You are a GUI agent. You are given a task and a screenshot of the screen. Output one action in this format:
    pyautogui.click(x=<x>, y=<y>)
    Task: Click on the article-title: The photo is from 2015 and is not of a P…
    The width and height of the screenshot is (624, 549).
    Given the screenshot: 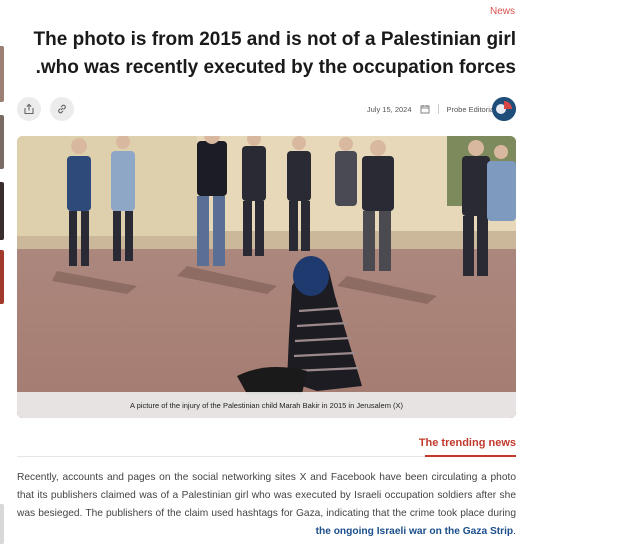 What is the action you would take?
    pyautogui.click(x=268, y=54)
    